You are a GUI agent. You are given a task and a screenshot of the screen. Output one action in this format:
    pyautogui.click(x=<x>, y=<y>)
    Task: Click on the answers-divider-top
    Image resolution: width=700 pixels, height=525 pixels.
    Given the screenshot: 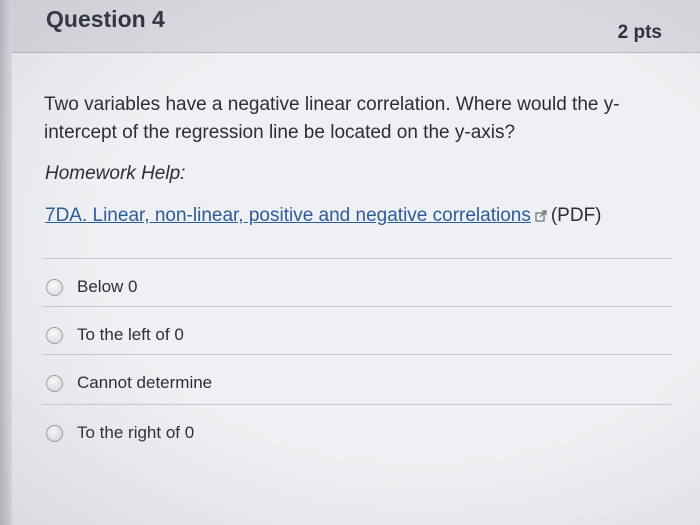 What is the action you would take?
    pyautogui.click(x=357, y=258)
    